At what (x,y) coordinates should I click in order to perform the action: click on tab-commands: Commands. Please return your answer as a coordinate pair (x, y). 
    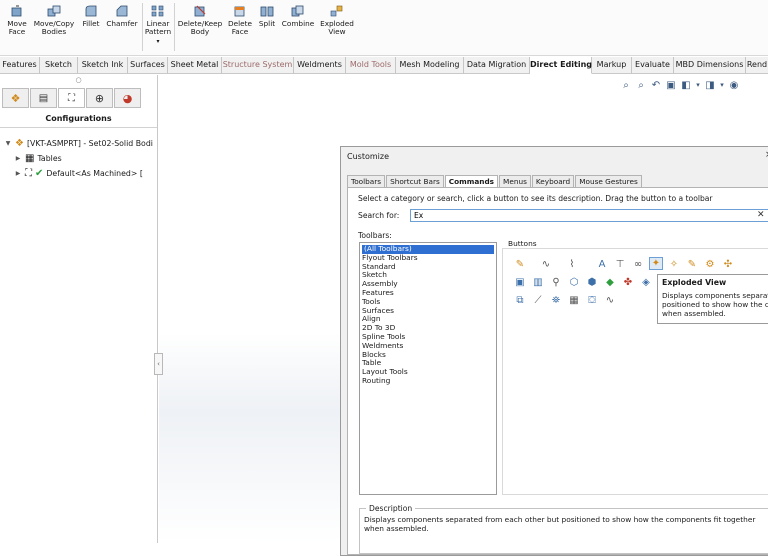
    Looking at the image, I should click on (471, 181).